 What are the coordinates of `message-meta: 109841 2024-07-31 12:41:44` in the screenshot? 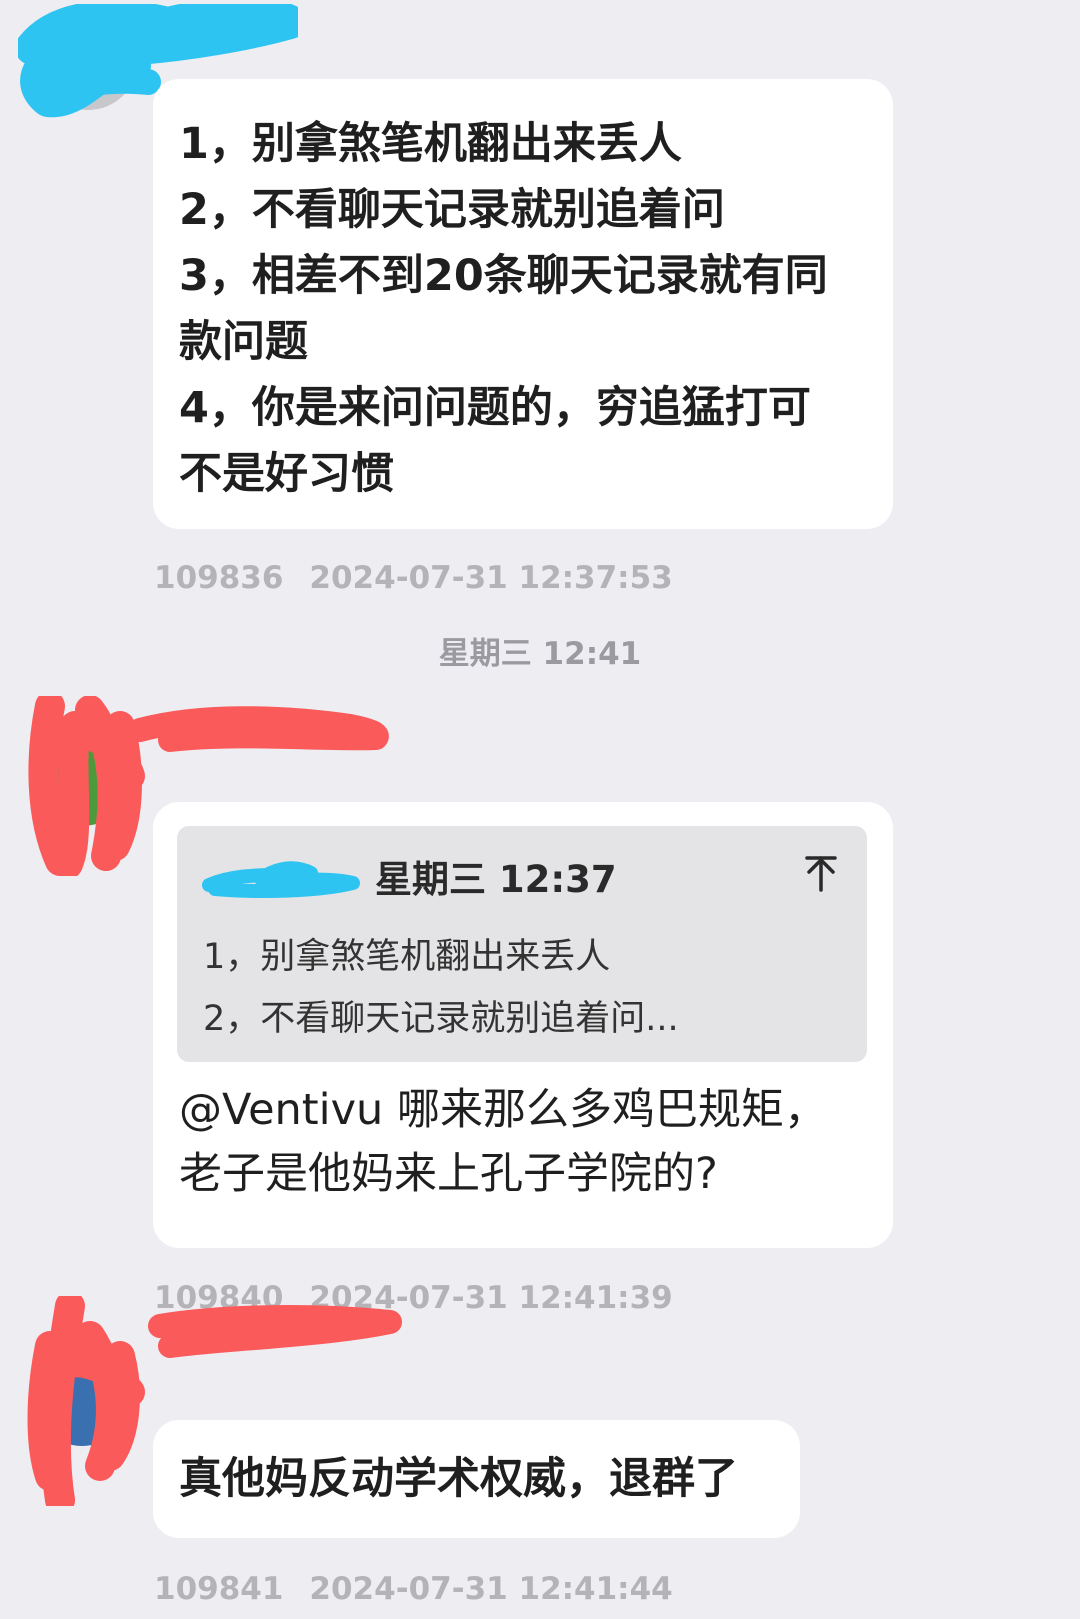 It's located at (413, 1589).